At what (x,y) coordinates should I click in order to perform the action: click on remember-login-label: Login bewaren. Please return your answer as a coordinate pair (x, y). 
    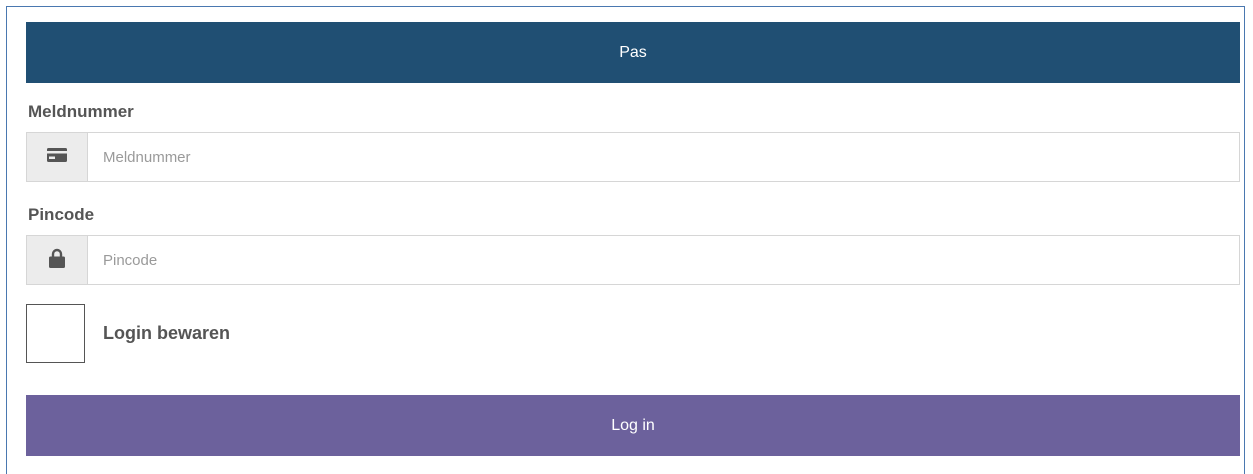
    Looking at the image, I should click on (166, 333).